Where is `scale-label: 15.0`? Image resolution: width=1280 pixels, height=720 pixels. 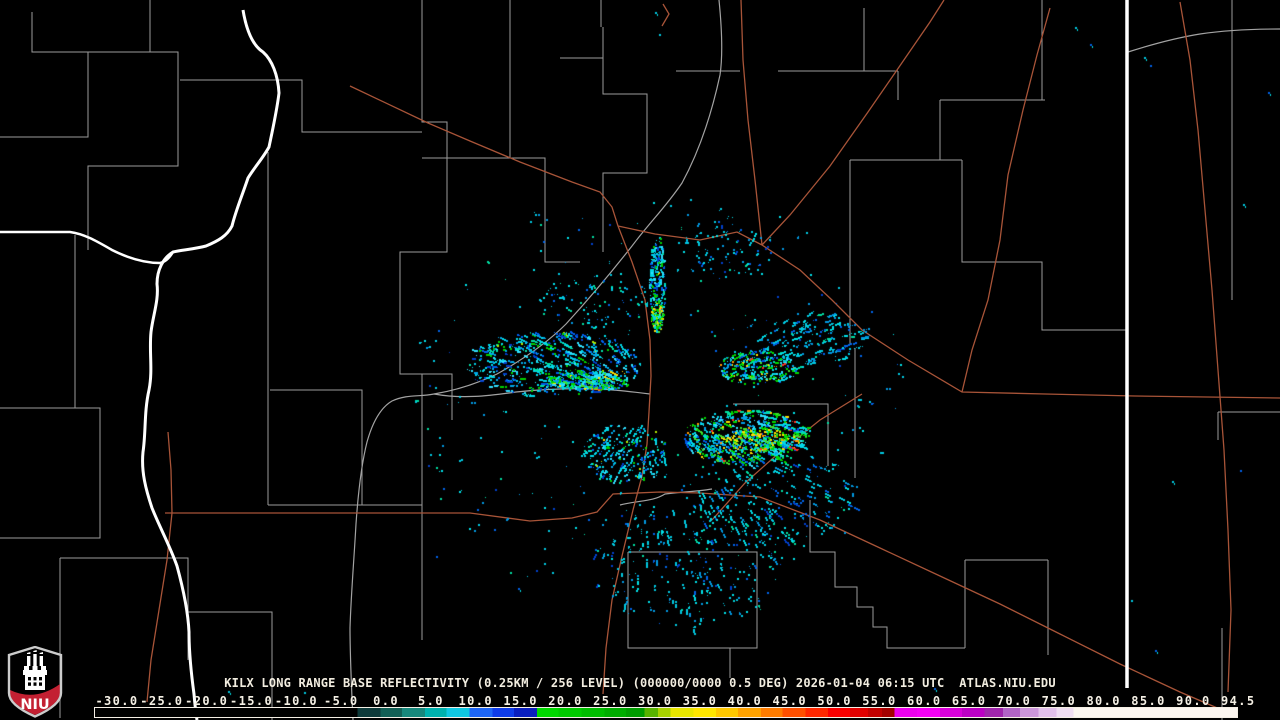
scale-label: 15.0 is located at coordinates (520, 701).